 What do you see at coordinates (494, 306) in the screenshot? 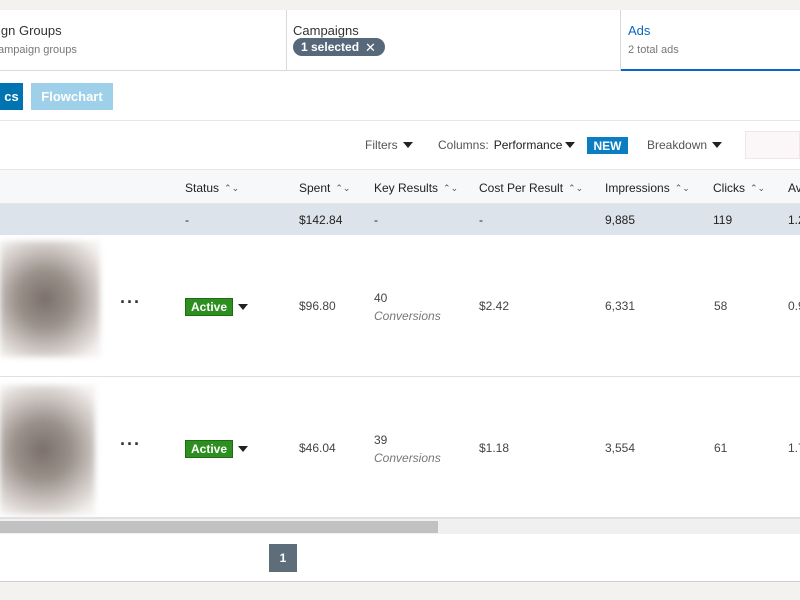
I see `cost-per-result-cell: $2.42` at bounding box center [494, 306].